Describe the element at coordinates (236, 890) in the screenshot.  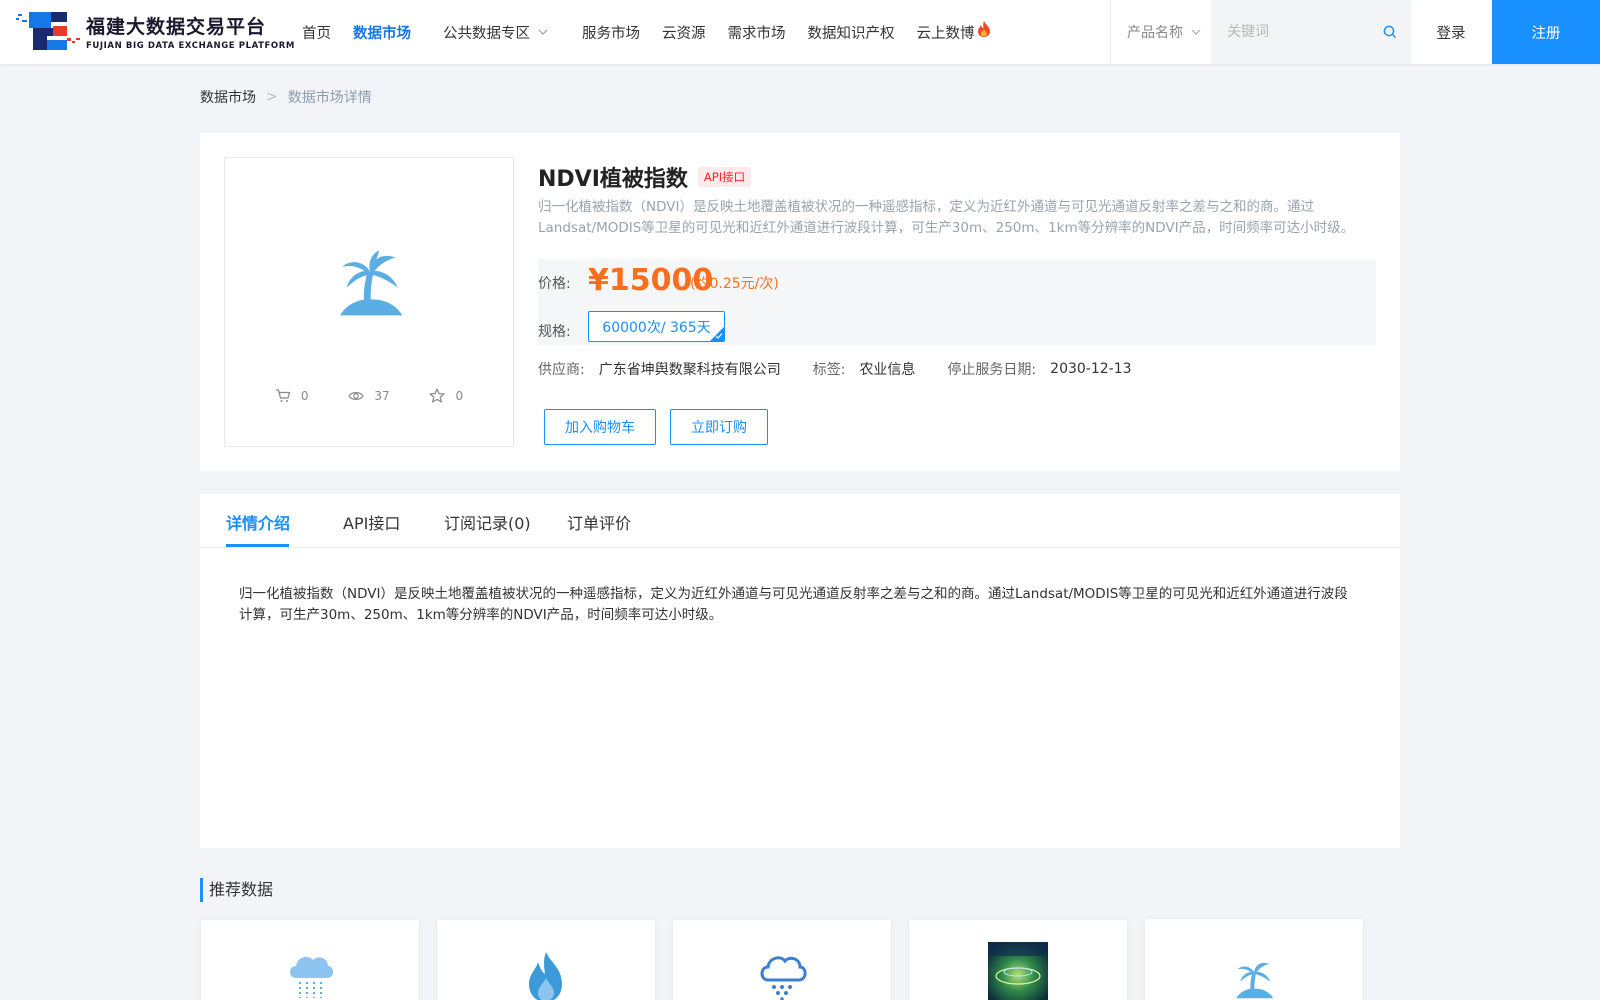
I see `recommend-title: 推荐数据` at that location.